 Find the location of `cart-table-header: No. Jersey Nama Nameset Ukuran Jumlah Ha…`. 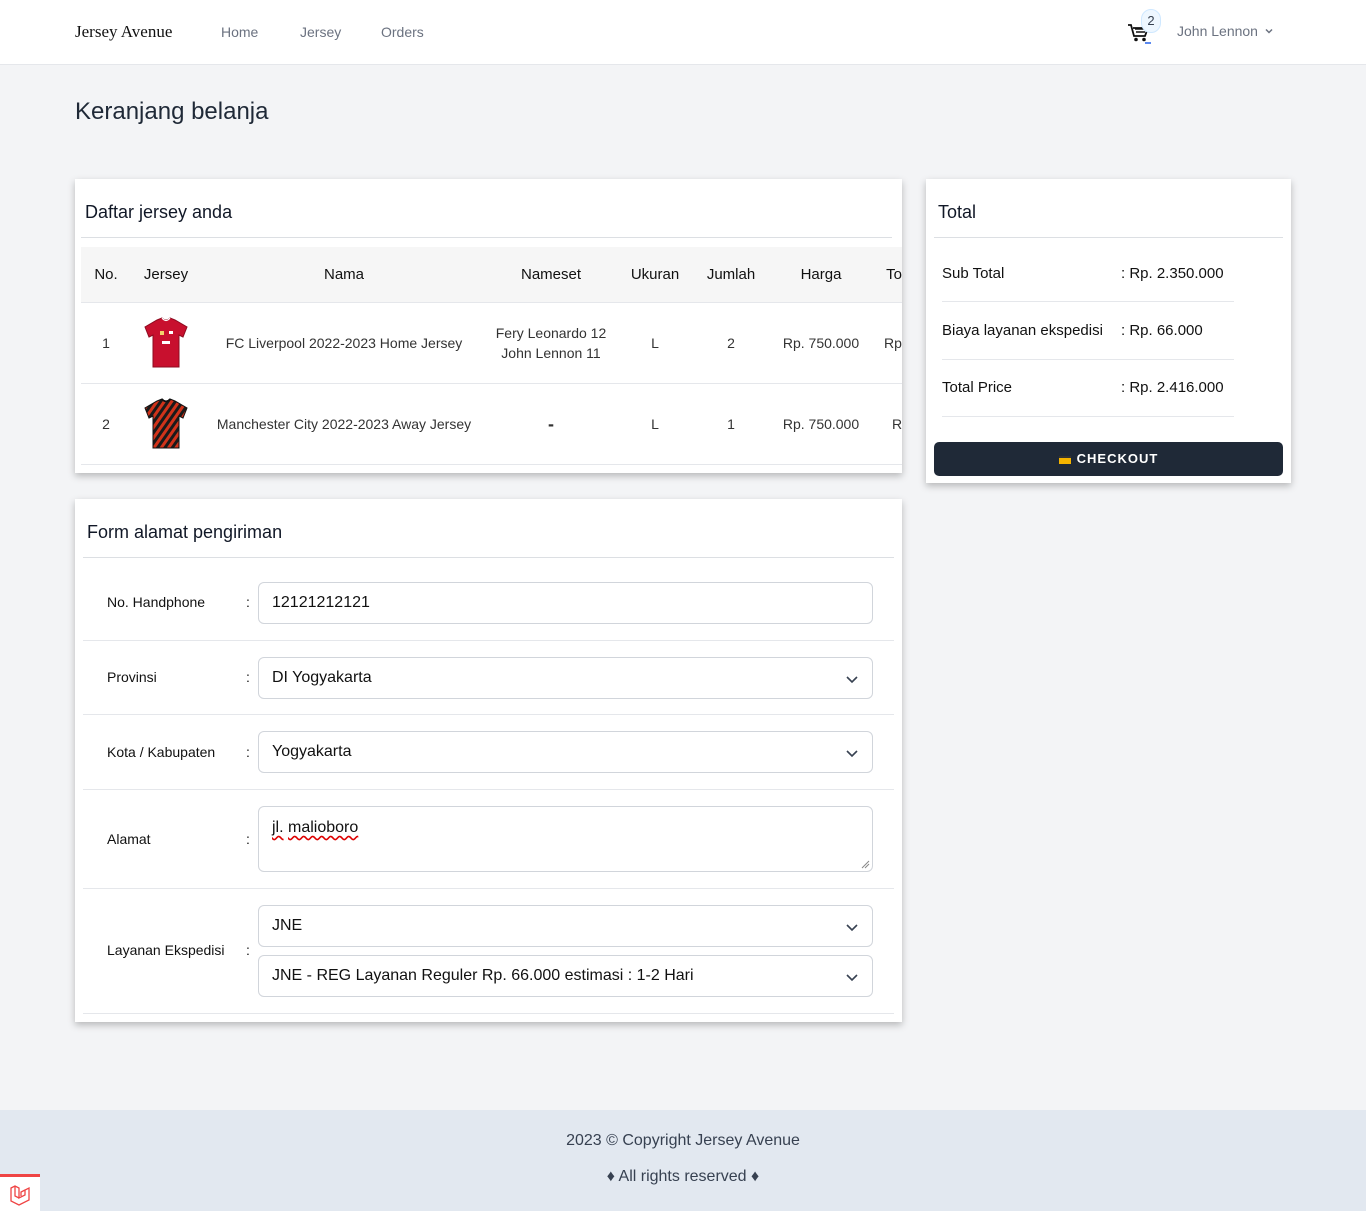

cart-table-header: No. Jersey Nama Nameset Ukuran Jumlah Ha… is located at coordinates (491, 275).